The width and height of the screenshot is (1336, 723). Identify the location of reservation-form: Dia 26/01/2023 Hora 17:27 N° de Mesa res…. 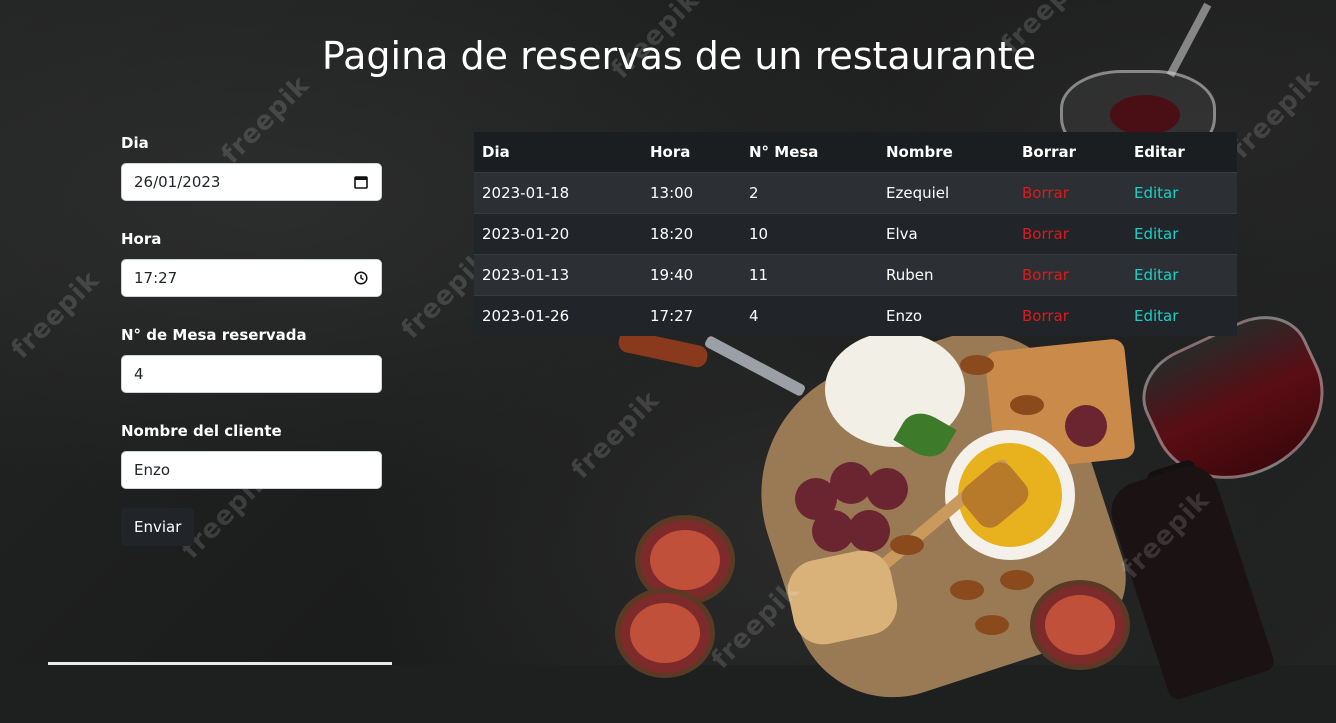
(252, 339).